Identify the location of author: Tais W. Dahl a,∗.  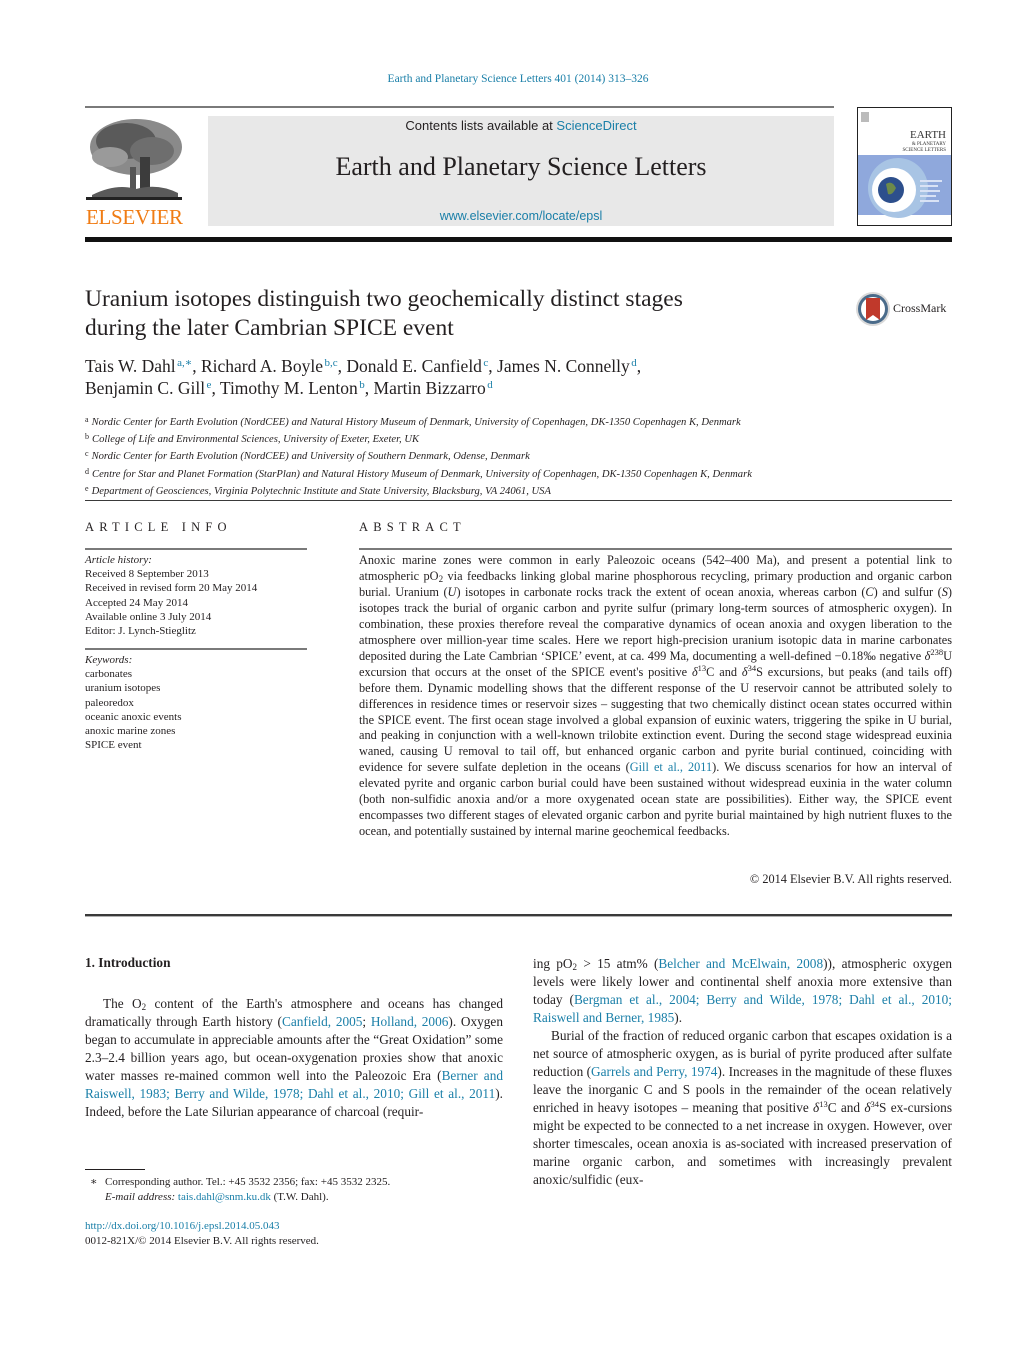
(138, 366).